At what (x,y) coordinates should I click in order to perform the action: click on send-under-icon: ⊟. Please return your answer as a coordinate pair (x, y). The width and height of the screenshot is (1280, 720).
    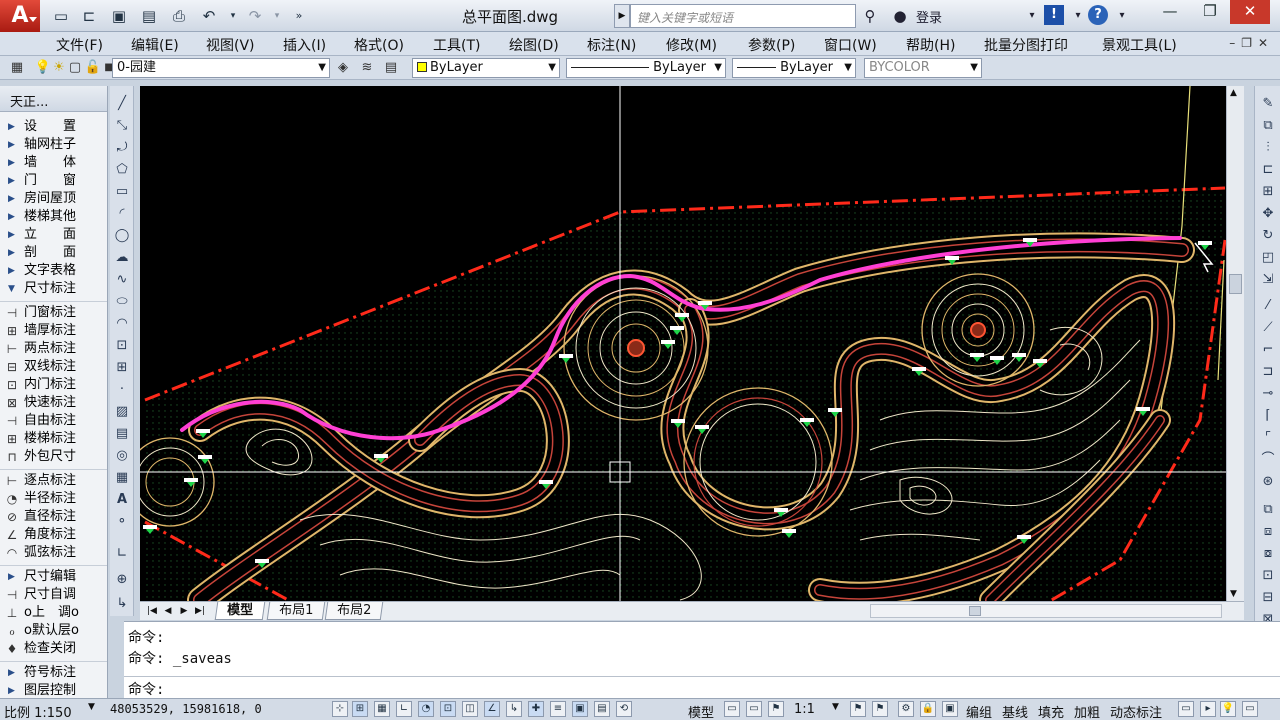
    Looking at the image, I should click on (1268, 598).